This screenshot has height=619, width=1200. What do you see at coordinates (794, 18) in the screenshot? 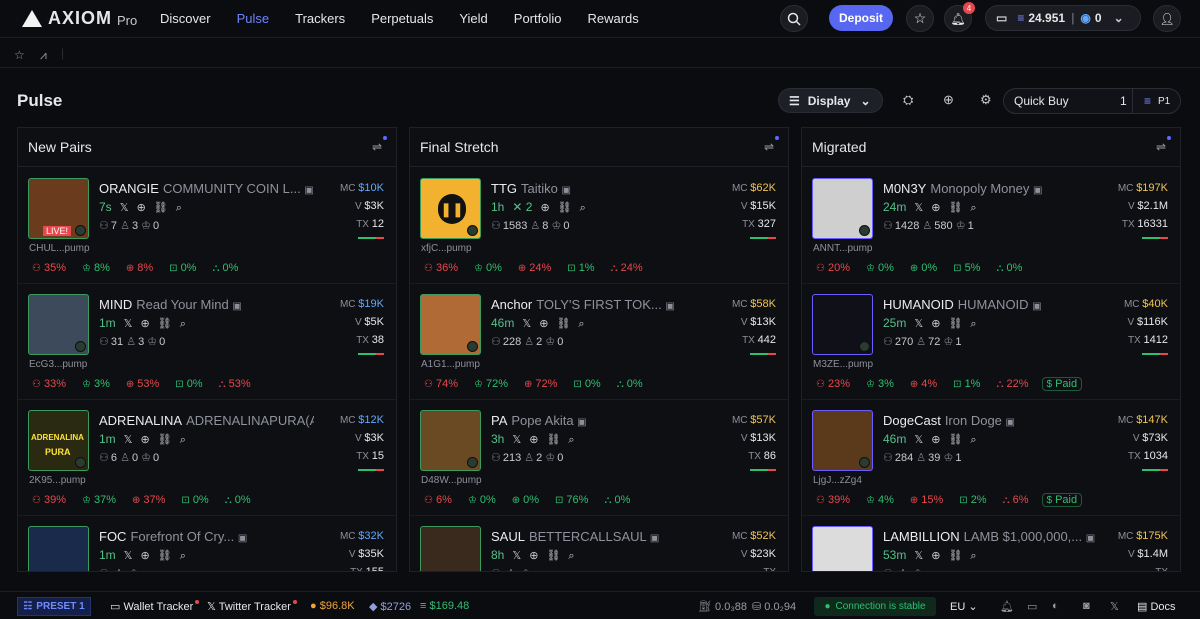
I see `search-button` at bounding box center [794, 18].